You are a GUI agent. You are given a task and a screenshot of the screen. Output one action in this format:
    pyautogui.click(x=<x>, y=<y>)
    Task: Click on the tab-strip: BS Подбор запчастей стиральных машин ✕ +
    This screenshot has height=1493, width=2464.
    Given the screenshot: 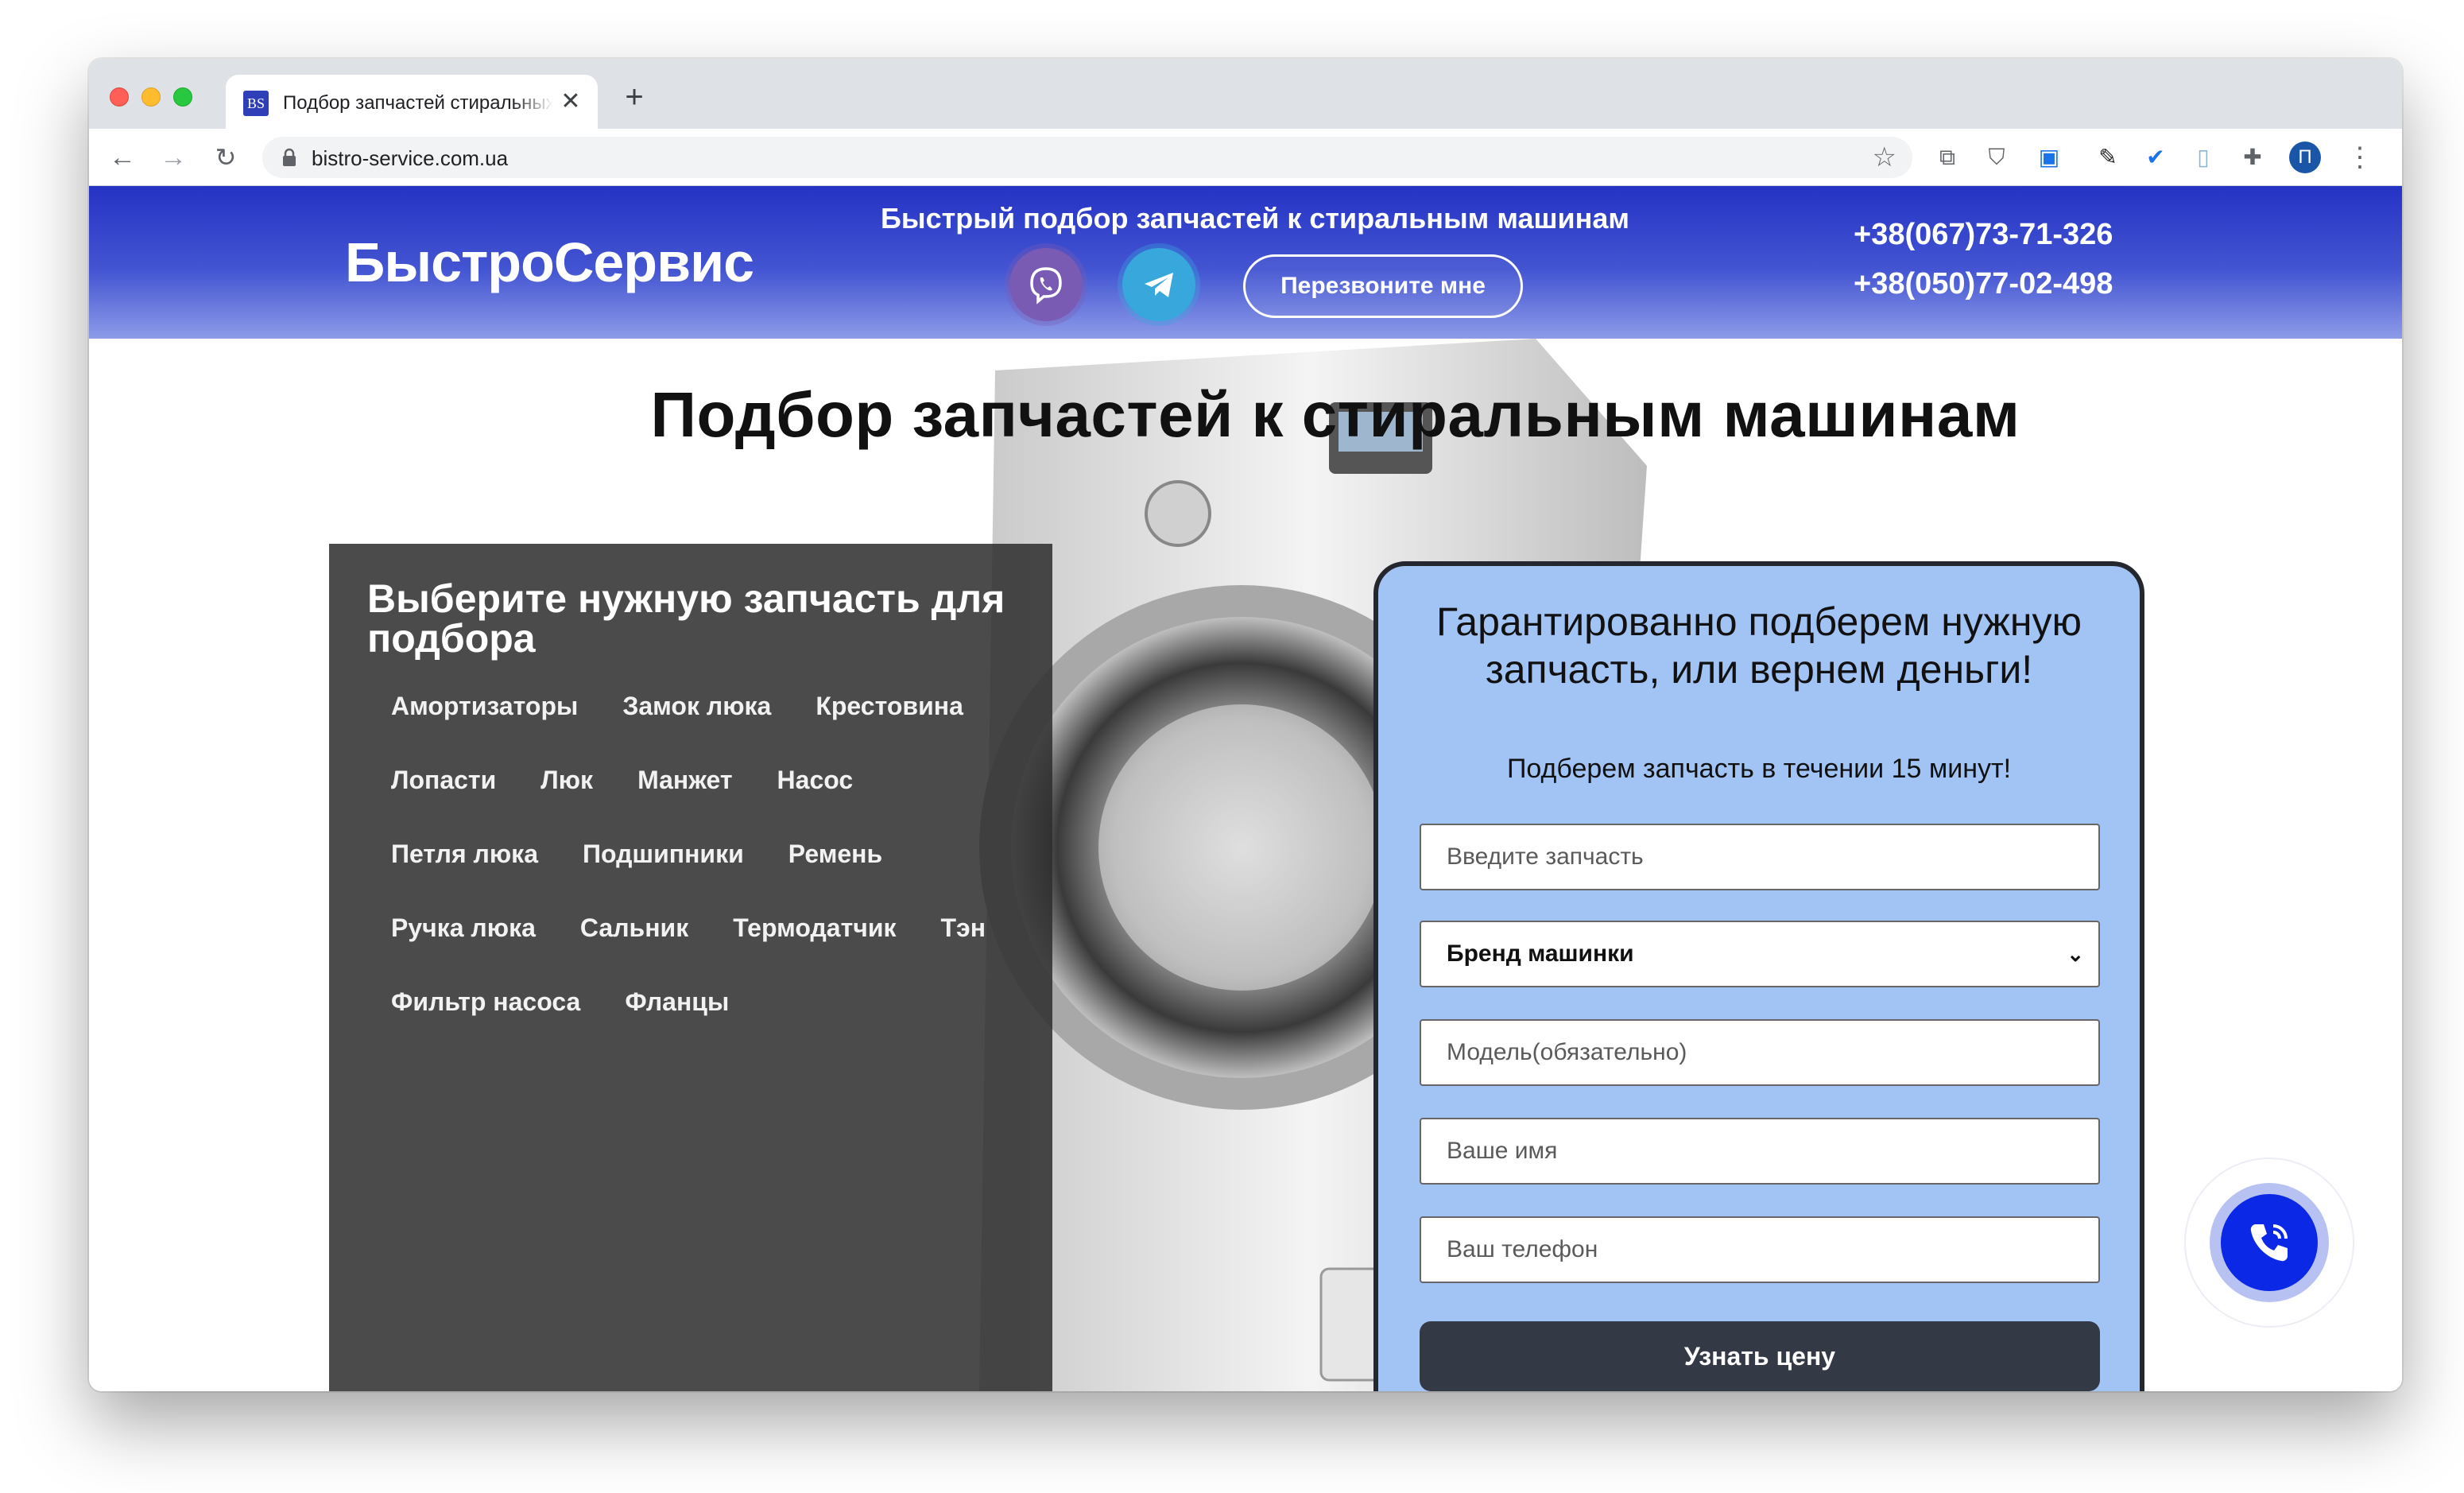 What is the action you would take?
    pyautogui.click(x=1245, y=94)
    